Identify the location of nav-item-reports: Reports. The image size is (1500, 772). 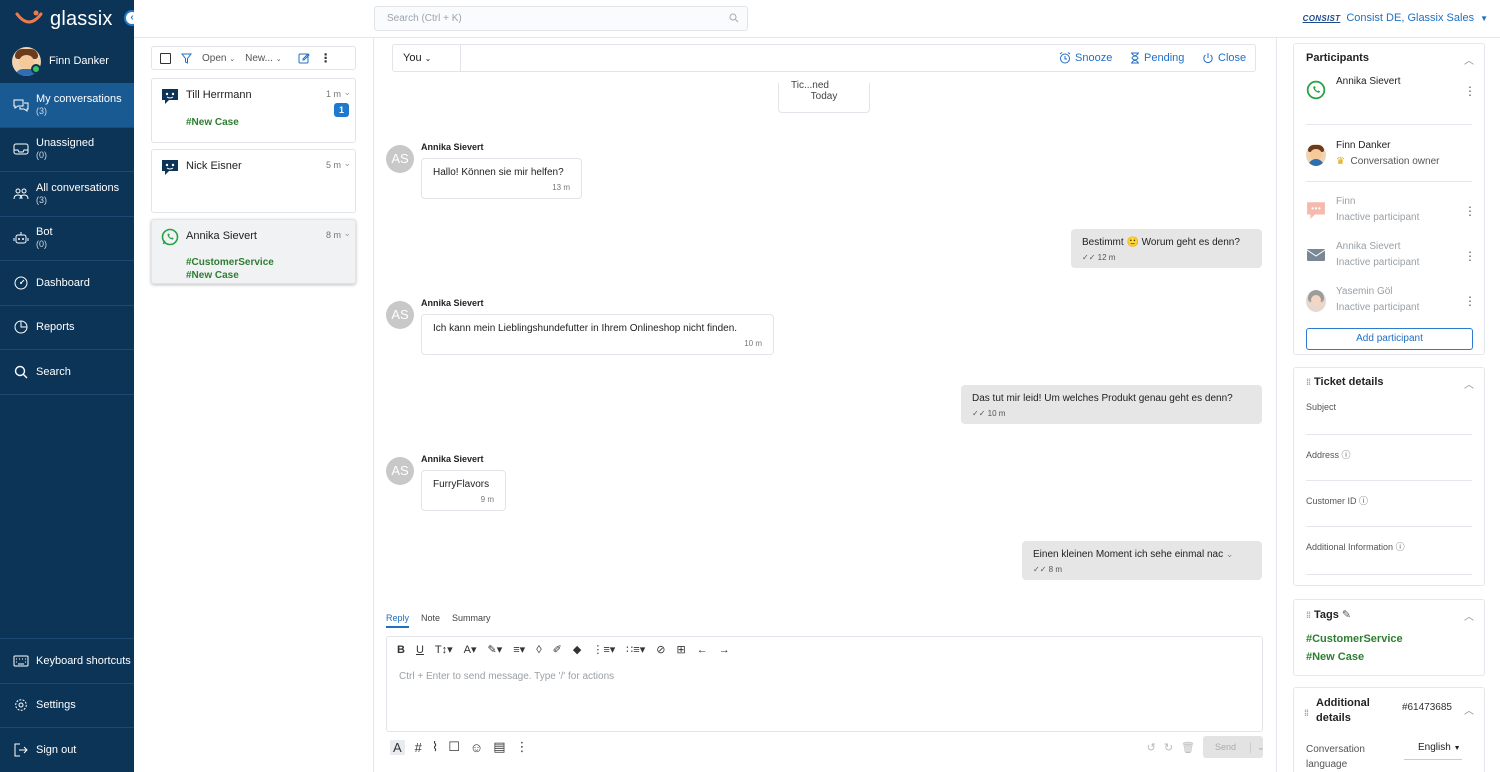
(67, 328).